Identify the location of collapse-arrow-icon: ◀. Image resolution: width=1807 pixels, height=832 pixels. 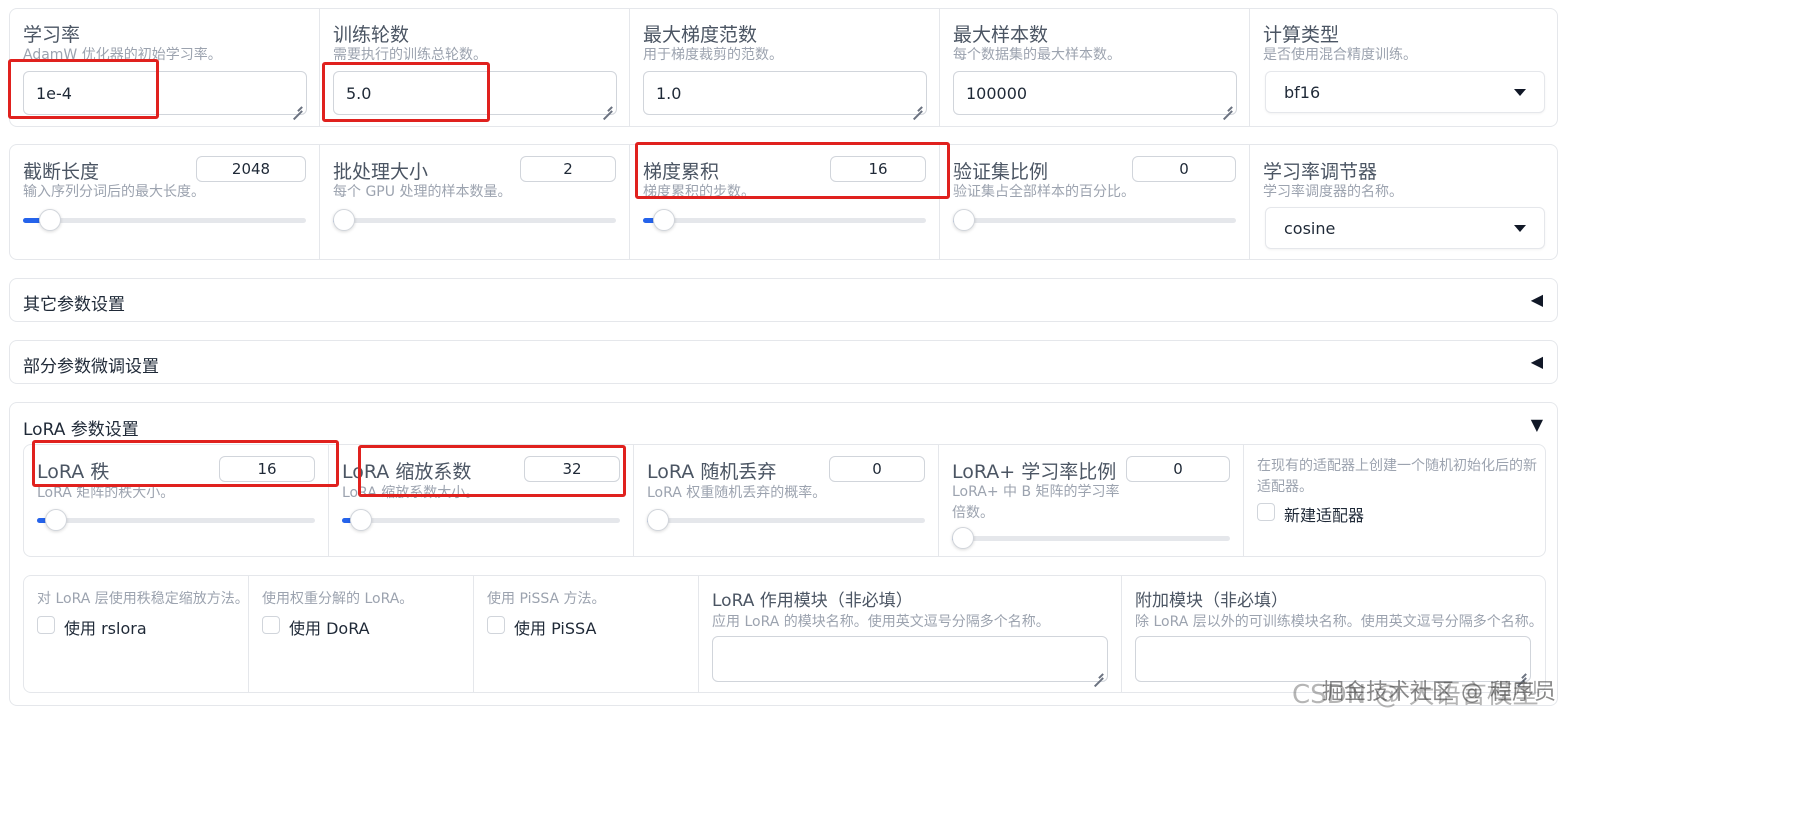
(1536, 361).